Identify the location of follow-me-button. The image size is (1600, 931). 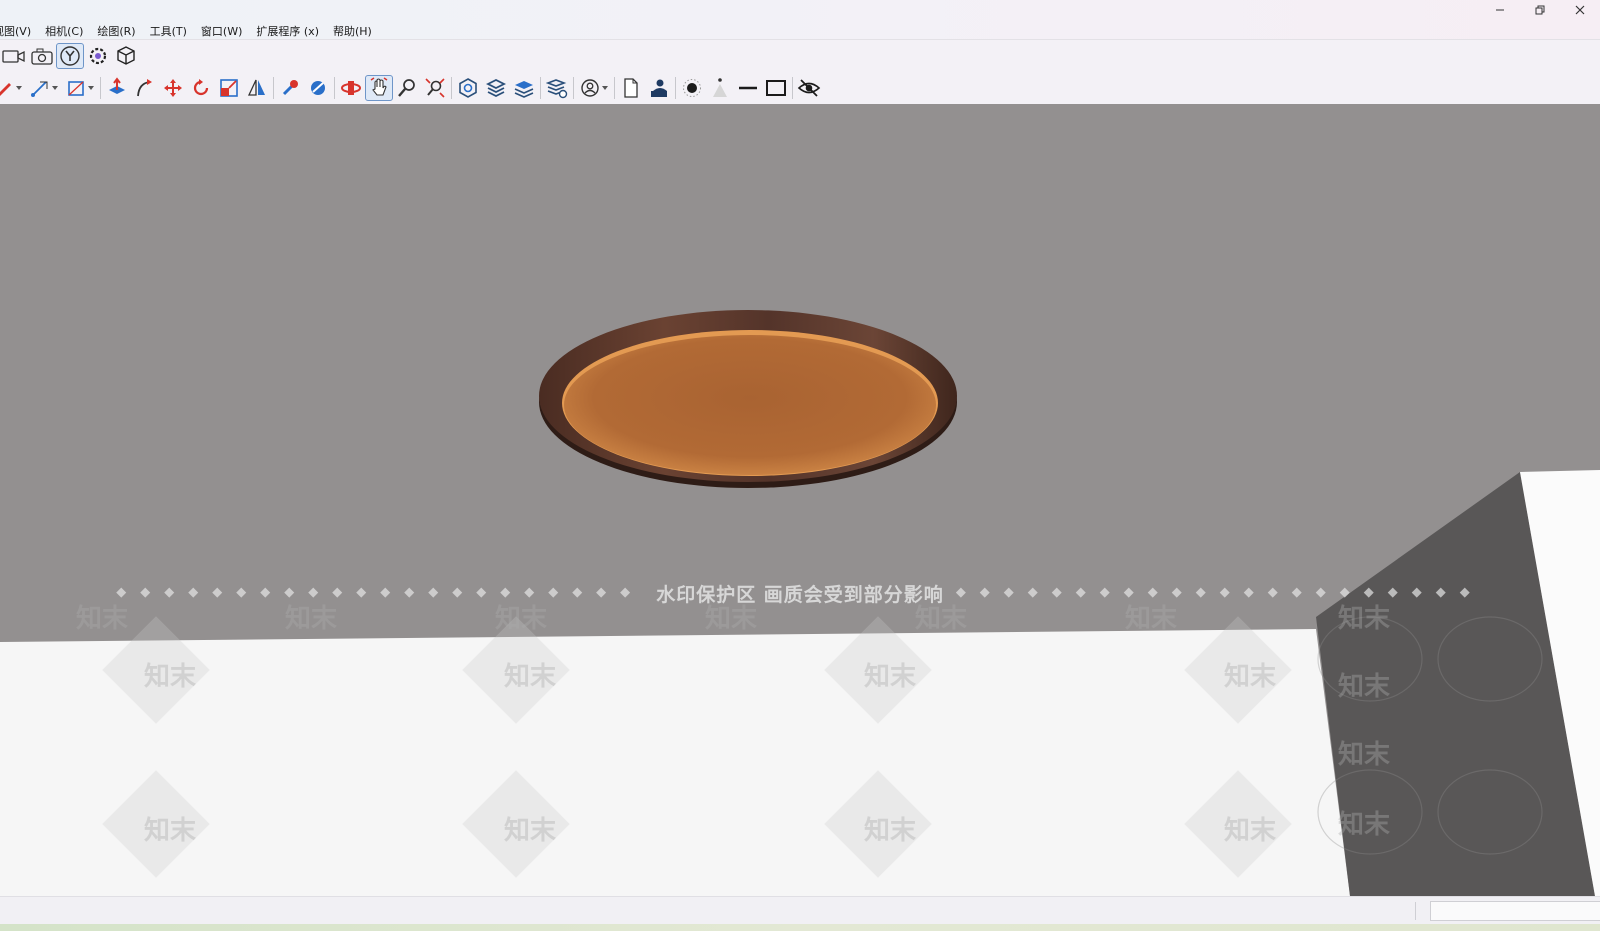
(145, 88).